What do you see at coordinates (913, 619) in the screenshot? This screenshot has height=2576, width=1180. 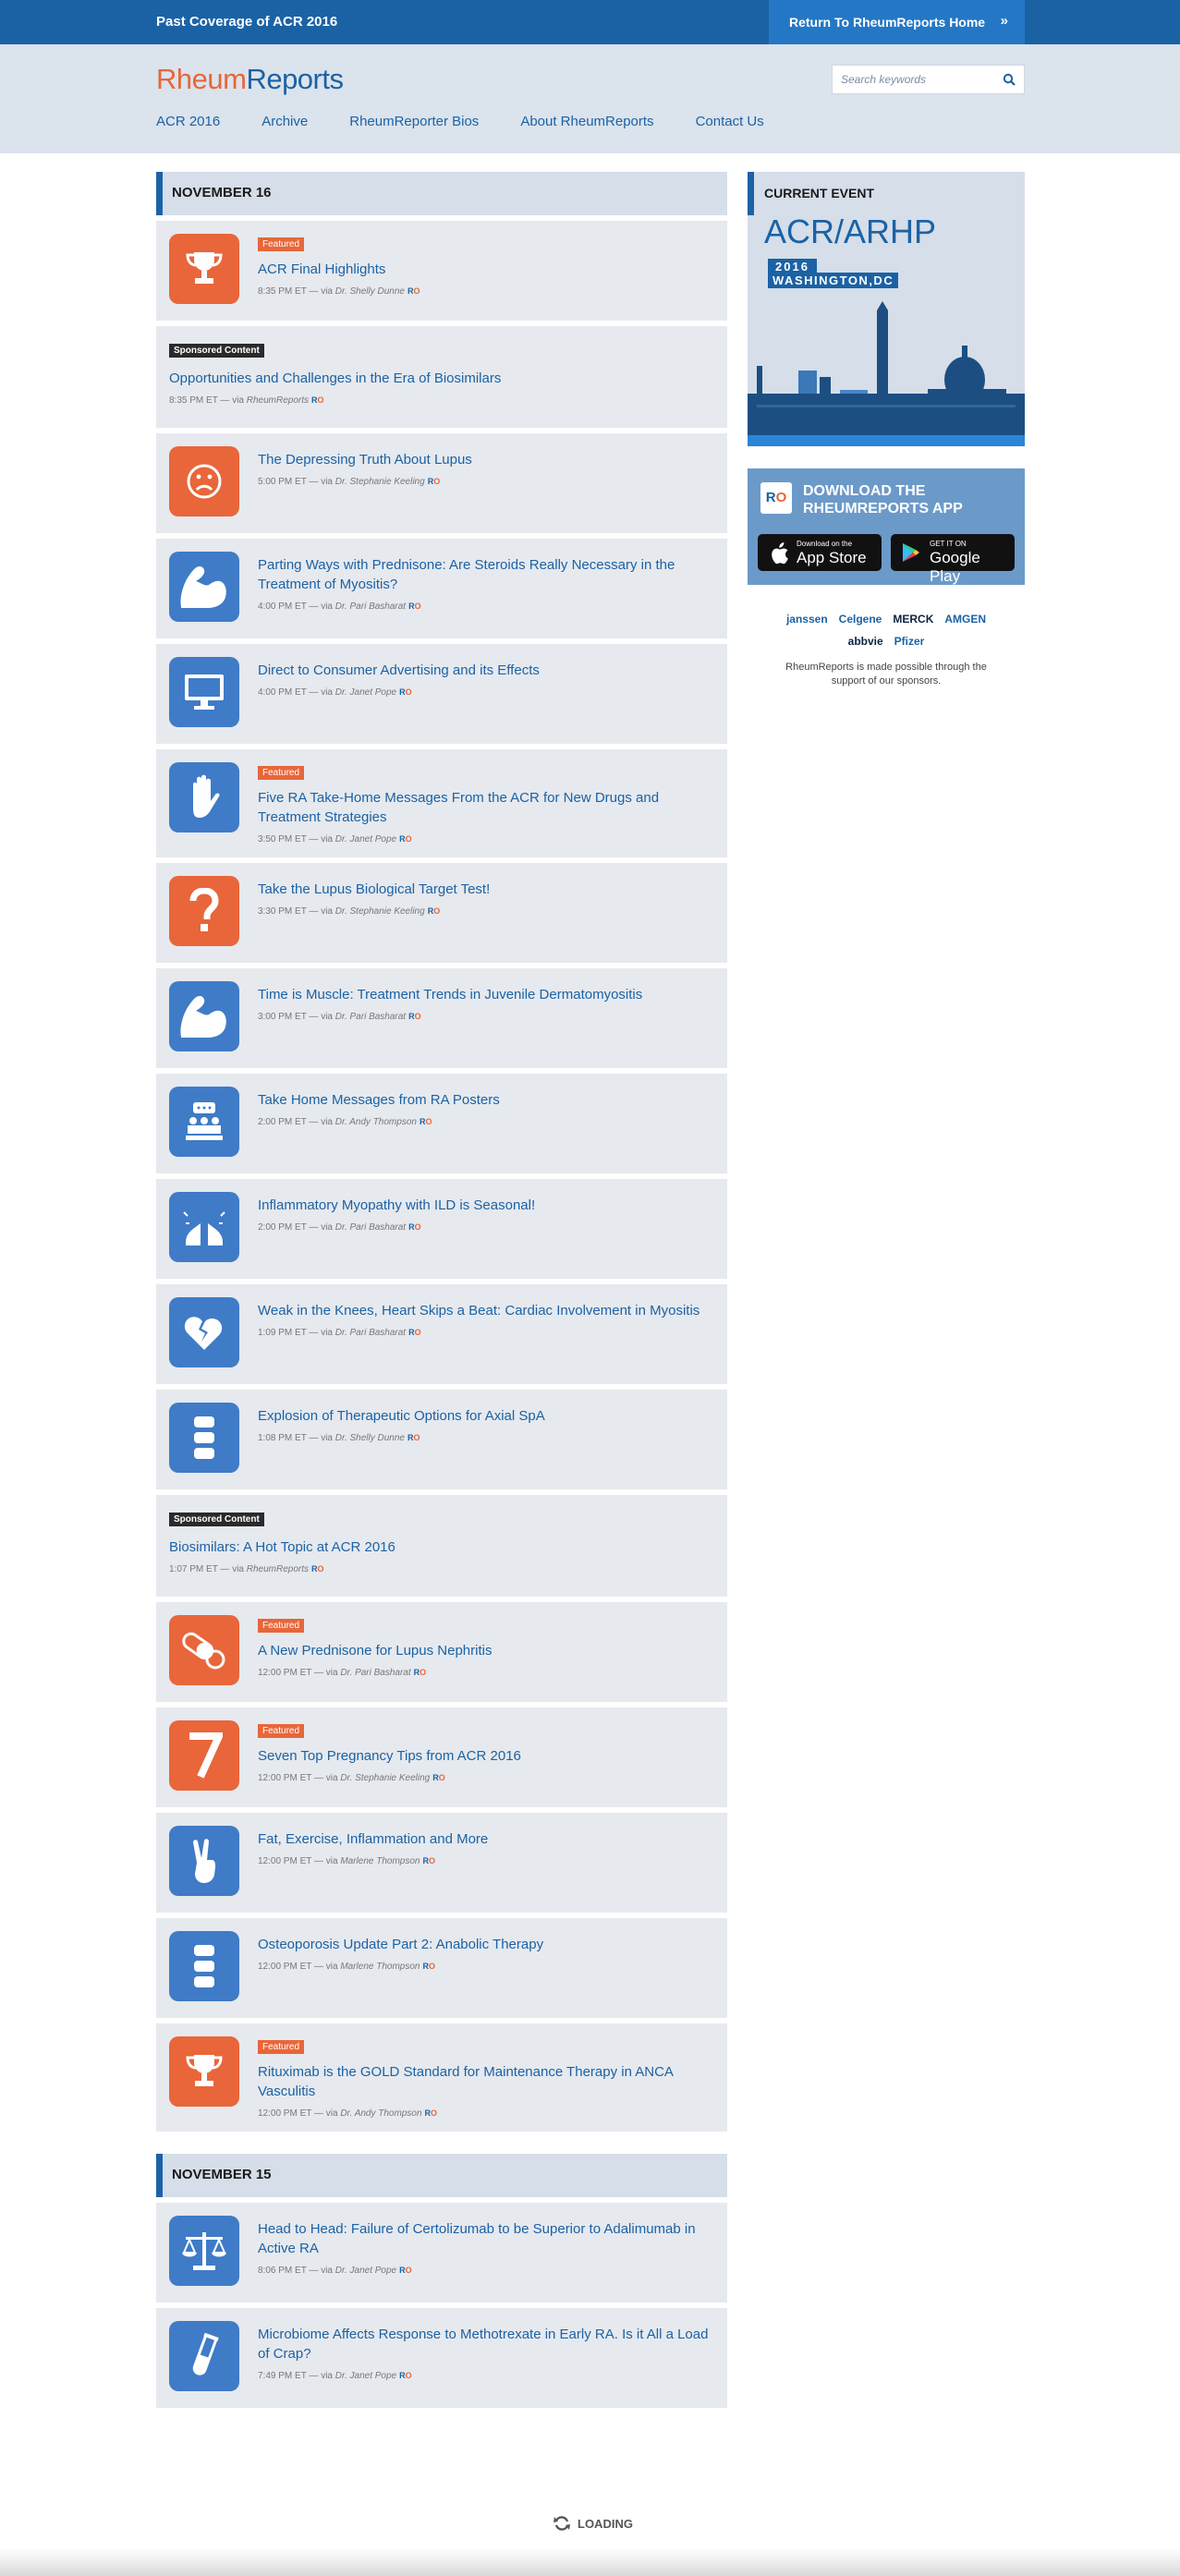 I see `sponsor-logo-merck: MERCK` at bounding box center [913, 619].